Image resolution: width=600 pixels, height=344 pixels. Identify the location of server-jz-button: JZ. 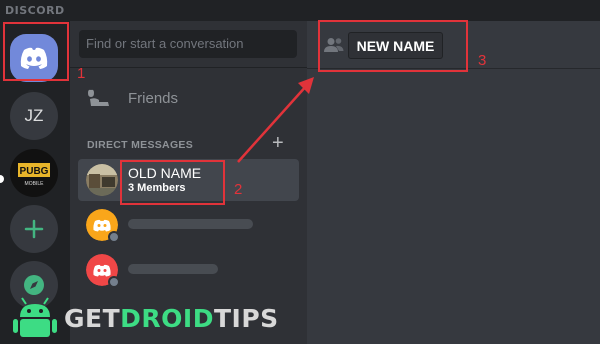
(34, 116).